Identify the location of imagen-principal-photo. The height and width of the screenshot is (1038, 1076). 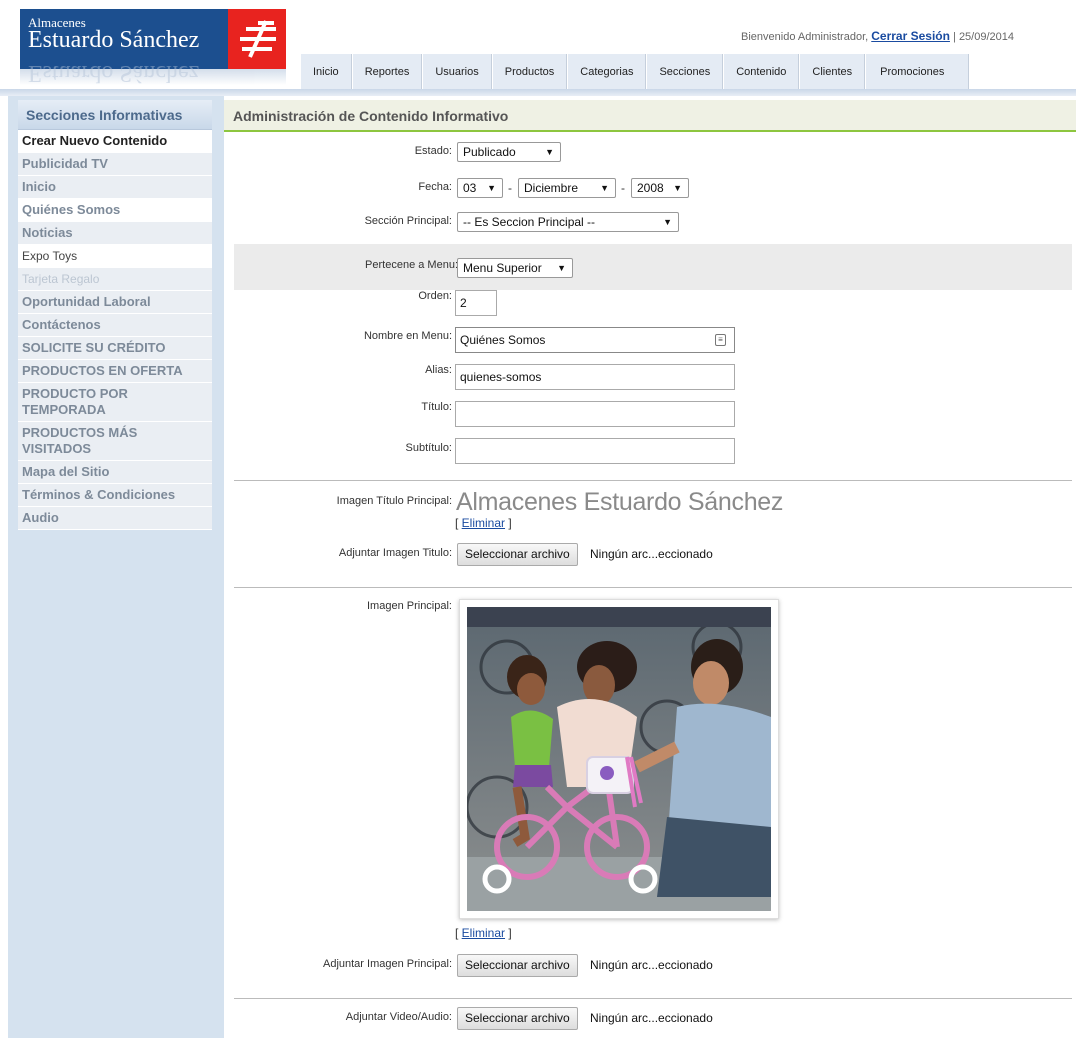
(619, 759).